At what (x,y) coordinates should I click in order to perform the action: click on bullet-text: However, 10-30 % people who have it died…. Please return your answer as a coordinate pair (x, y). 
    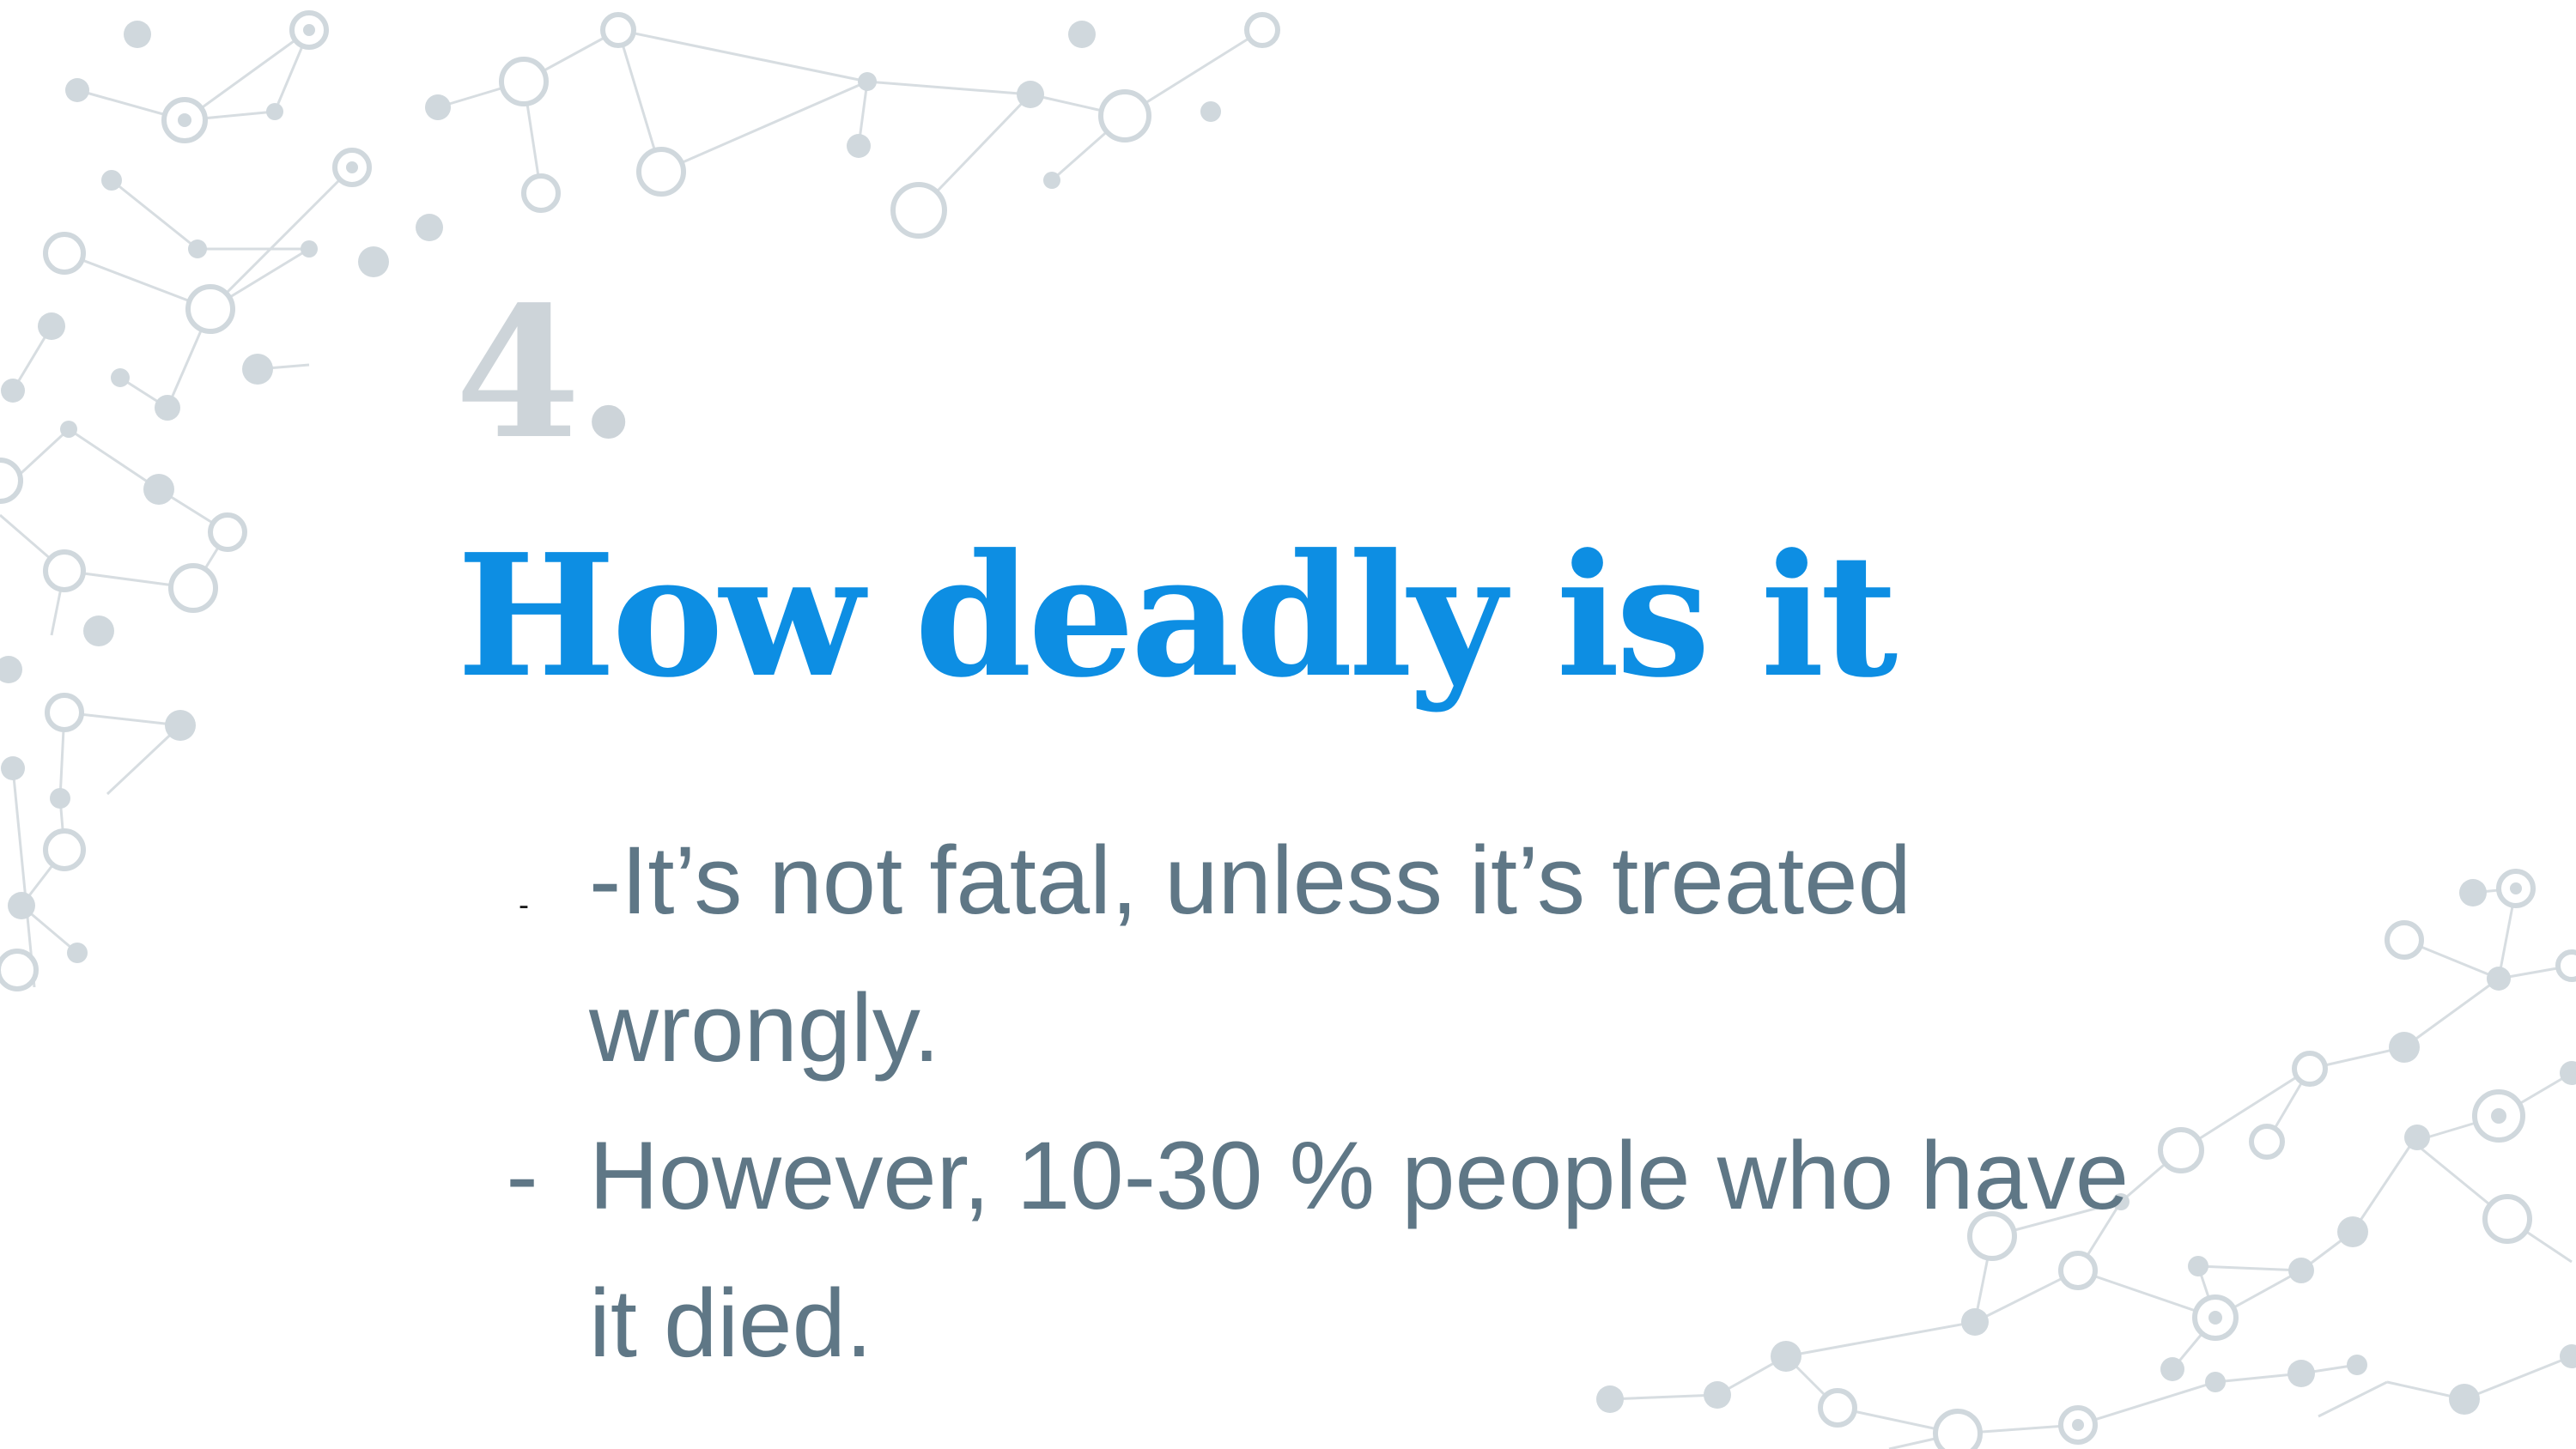
    Looking at the image, I should click on (1359, 1249).